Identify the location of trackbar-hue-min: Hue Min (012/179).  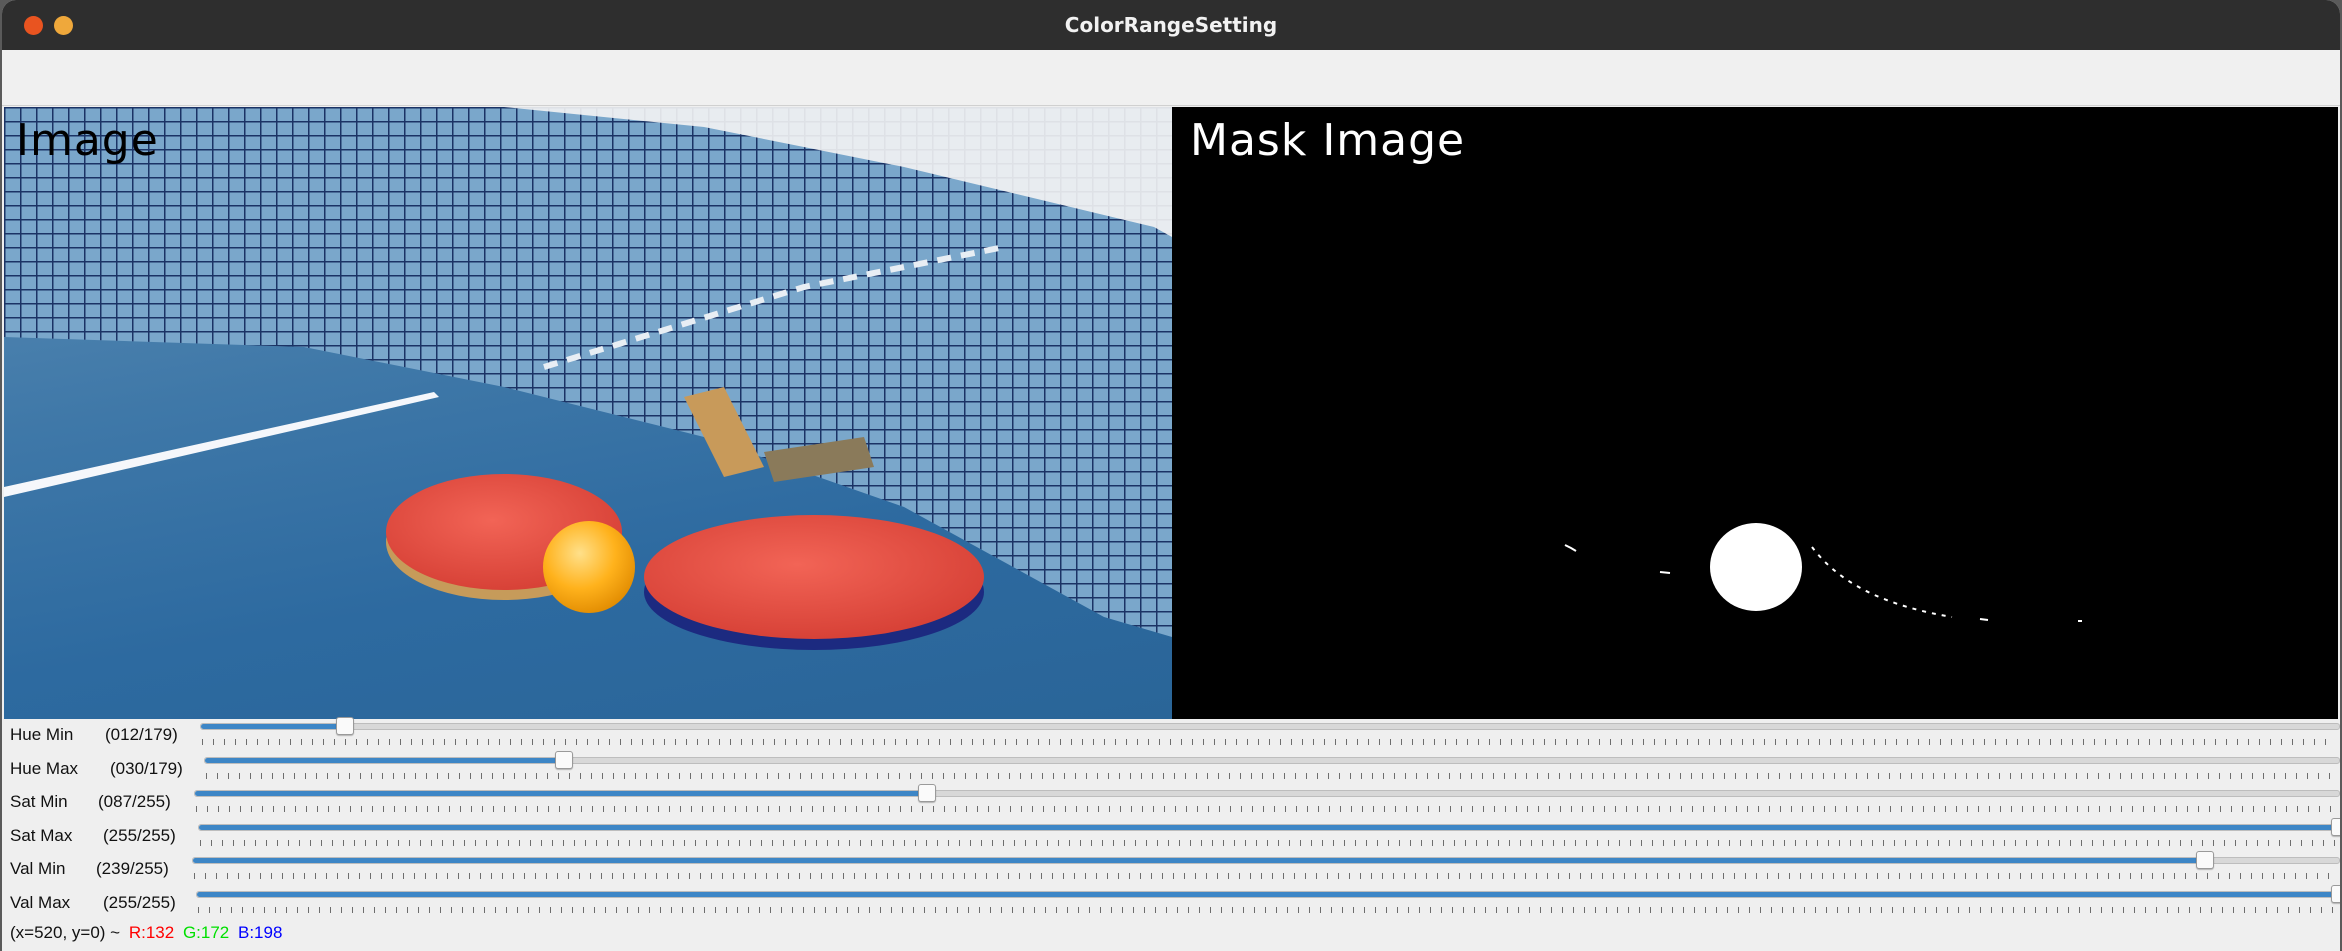
(1172, 734).